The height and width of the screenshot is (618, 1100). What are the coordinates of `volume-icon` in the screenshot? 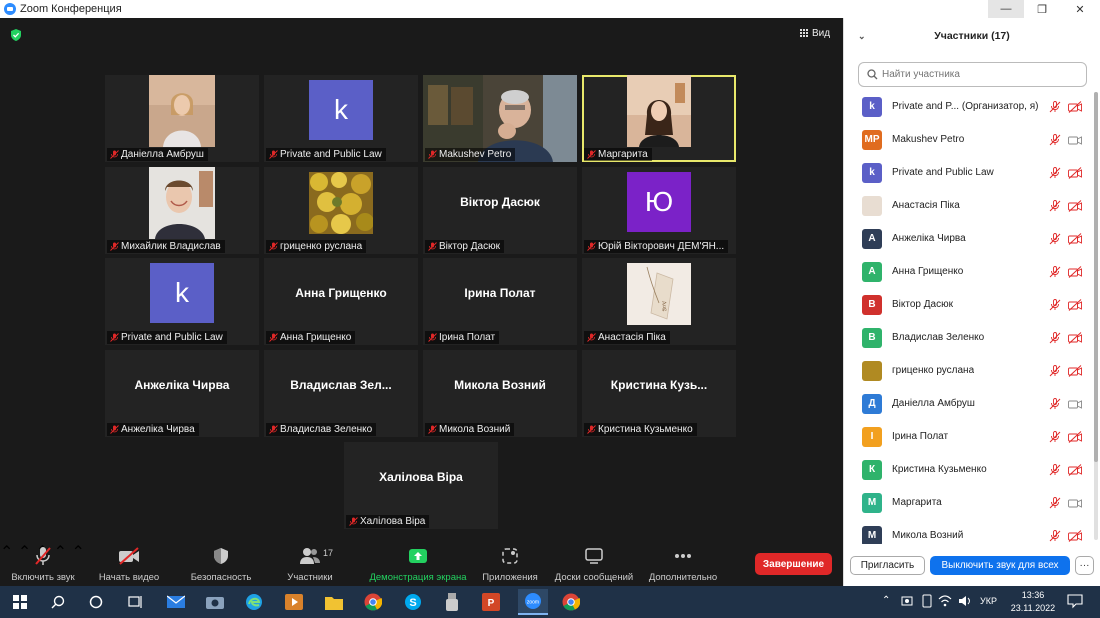 It's located at (965, 602).